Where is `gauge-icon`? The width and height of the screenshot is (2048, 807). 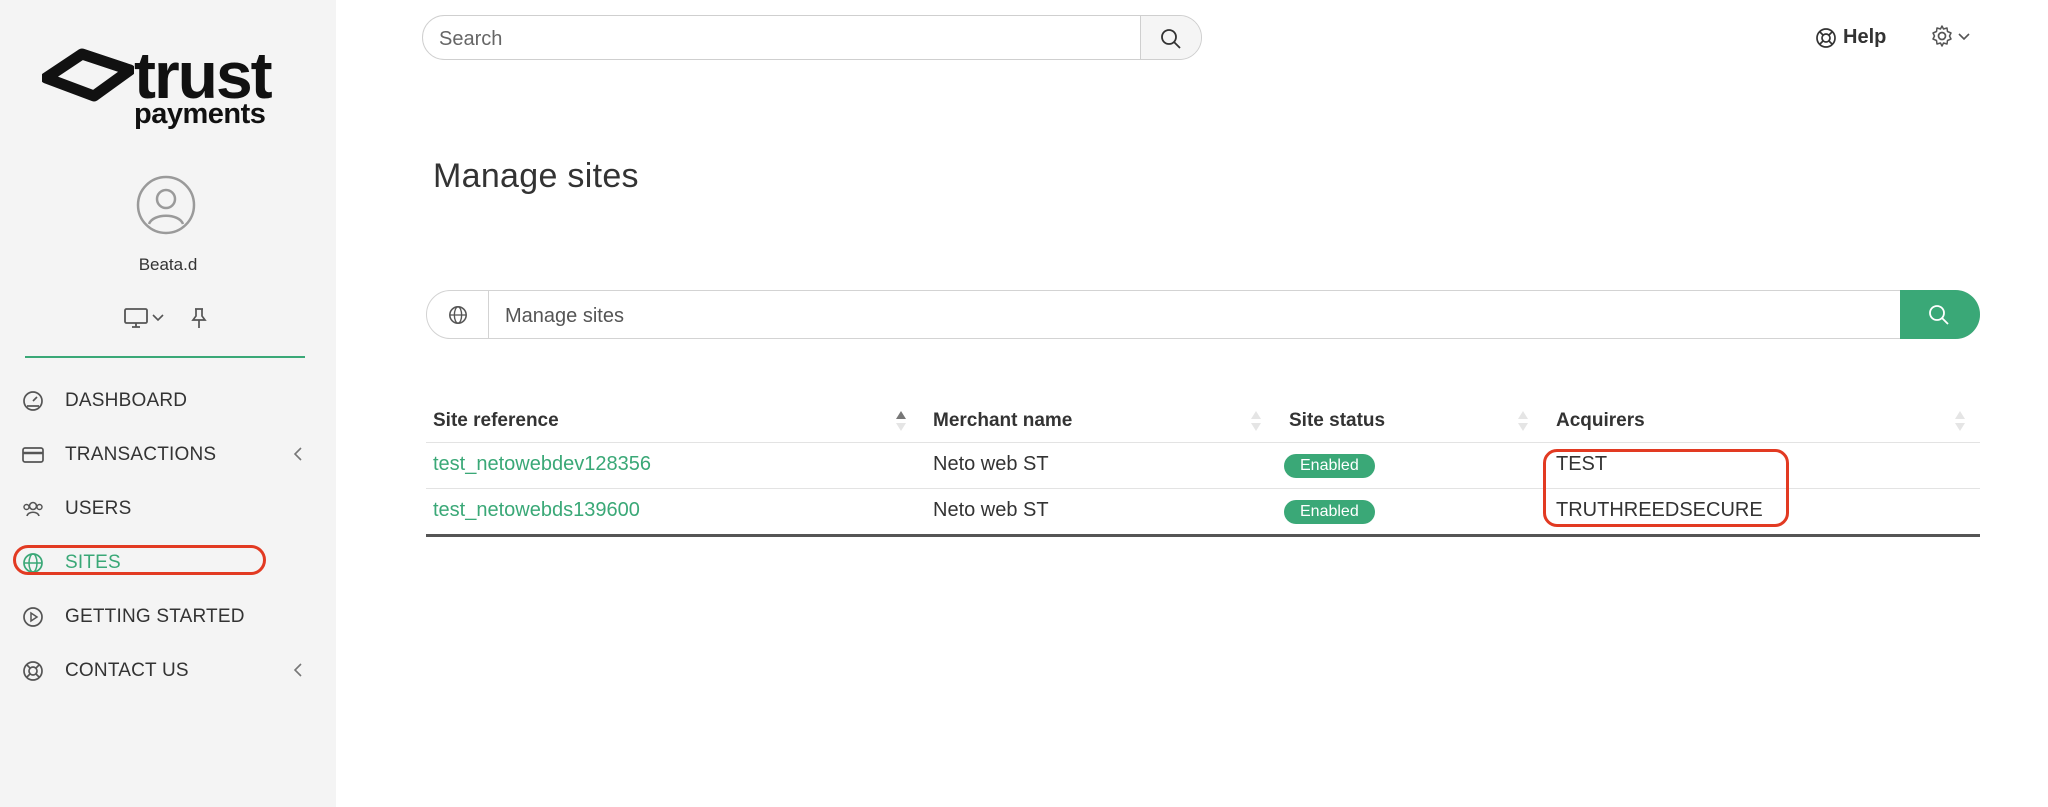 gauge-icon is located at coordinates (33, 401).